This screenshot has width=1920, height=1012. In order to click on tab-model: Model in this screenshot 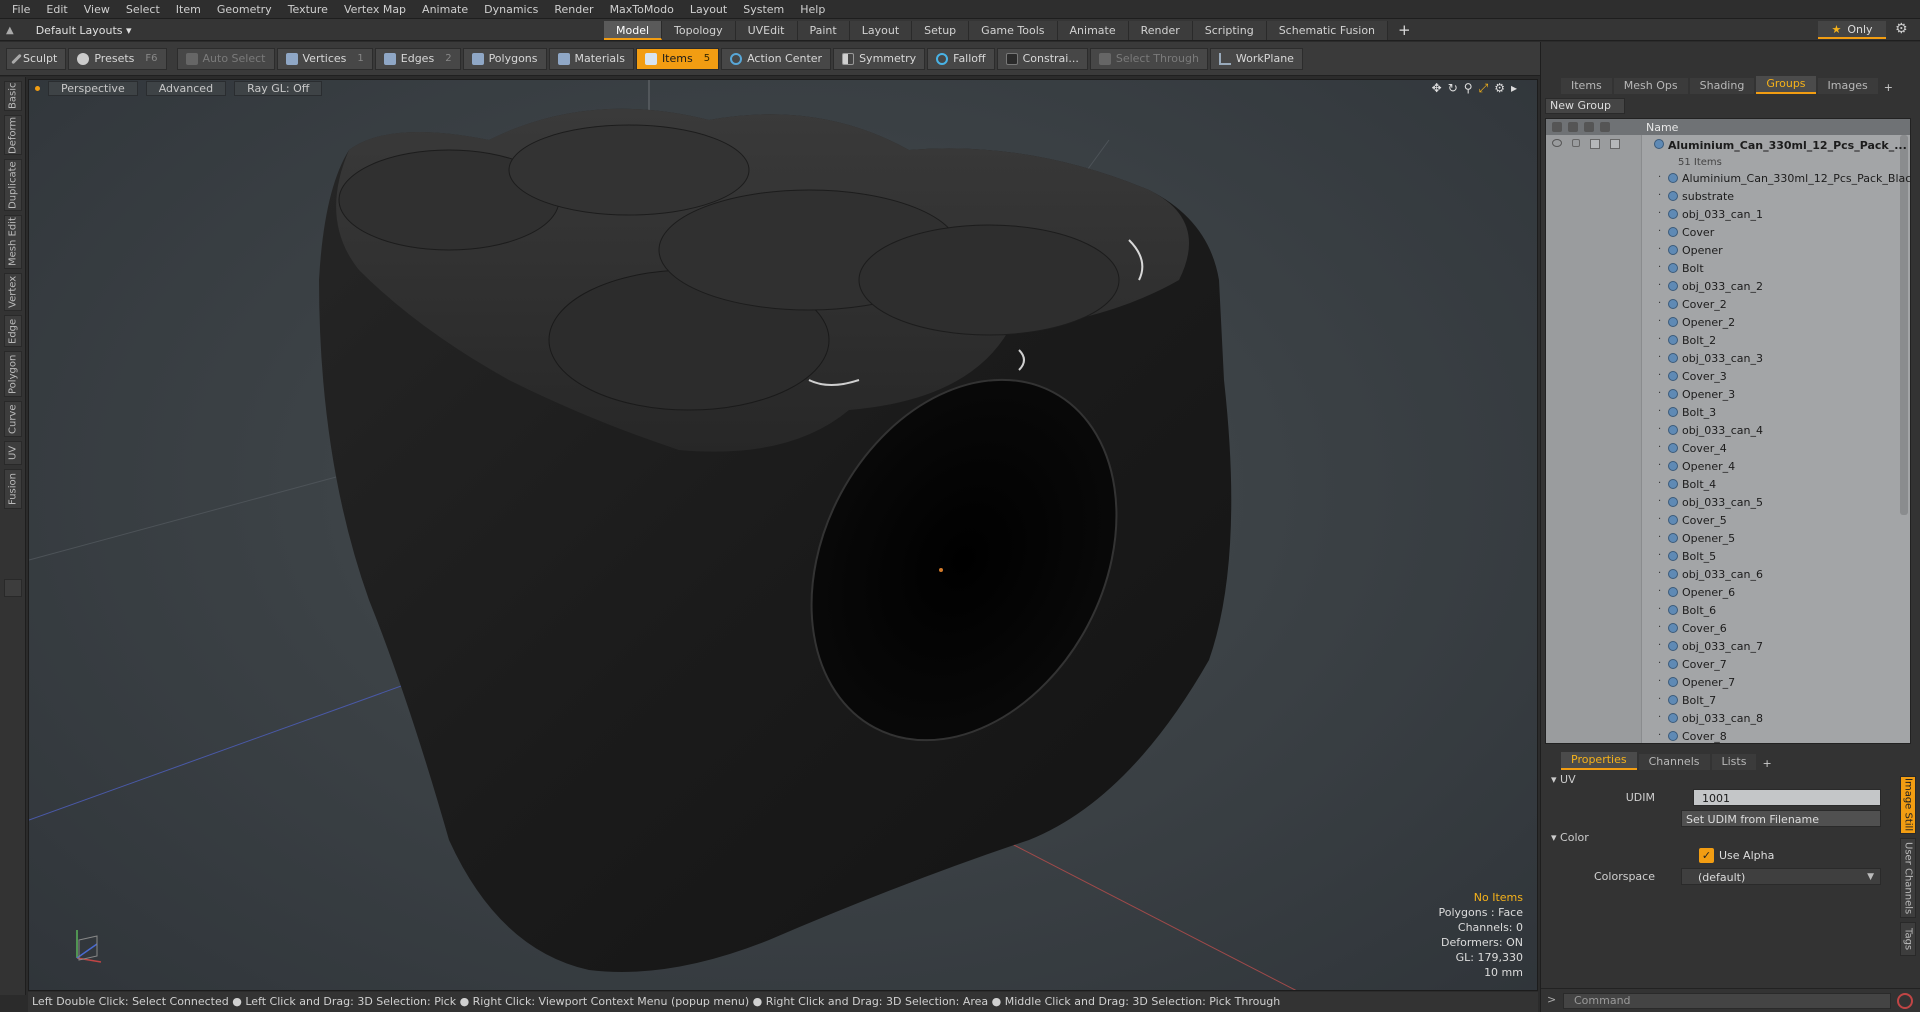, I will do `click(633, 30)`.